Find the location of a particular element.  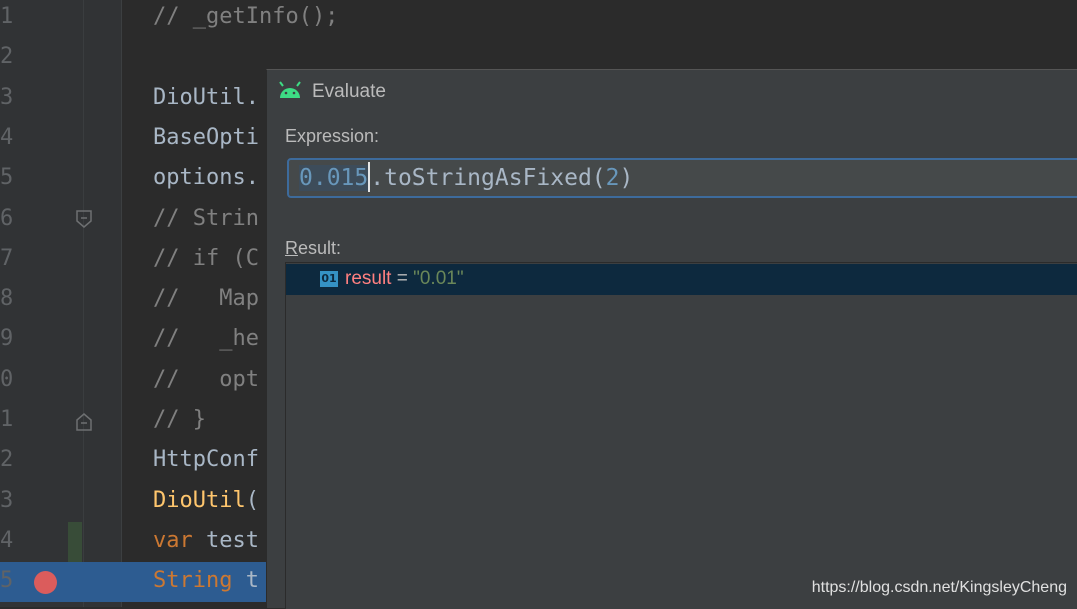

code-line: 1 // _getInfo(); is located at coordinates (538, 18).